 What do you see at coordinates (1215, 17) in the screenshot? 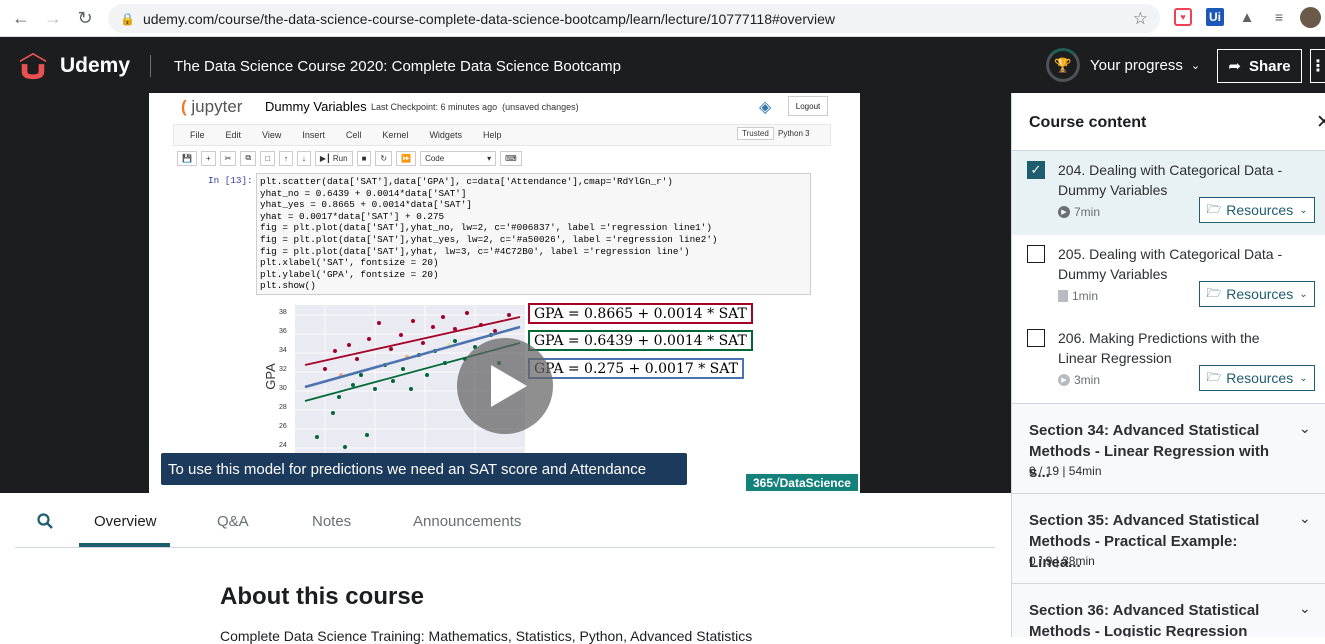
I see `ui-extension-icon: Ui` at bounding box center [1215, 17].